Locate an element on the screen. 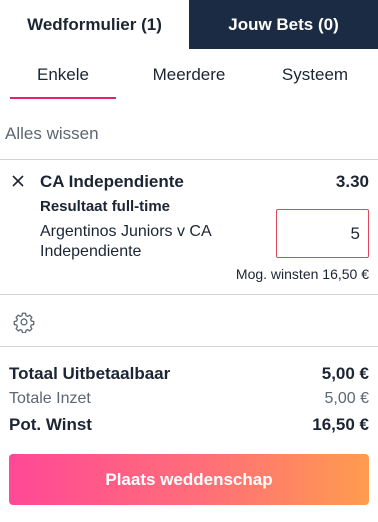 The width and height of the screenshot is (378, 522). tab-system: Systeem is located at coordinates (315, 75).